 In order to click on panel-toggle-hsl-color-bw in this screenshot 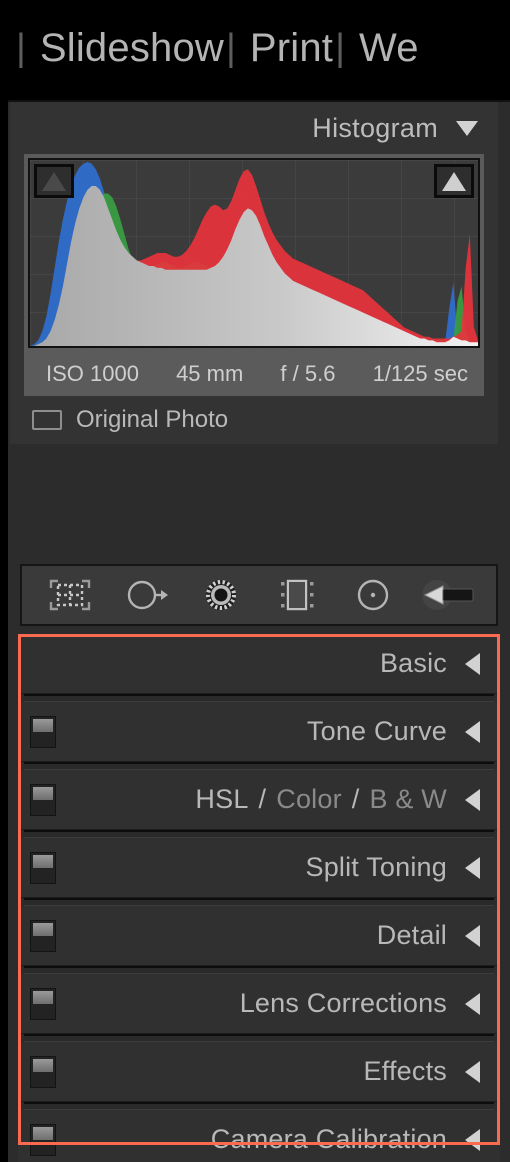, I will do `click(43, 799)`.